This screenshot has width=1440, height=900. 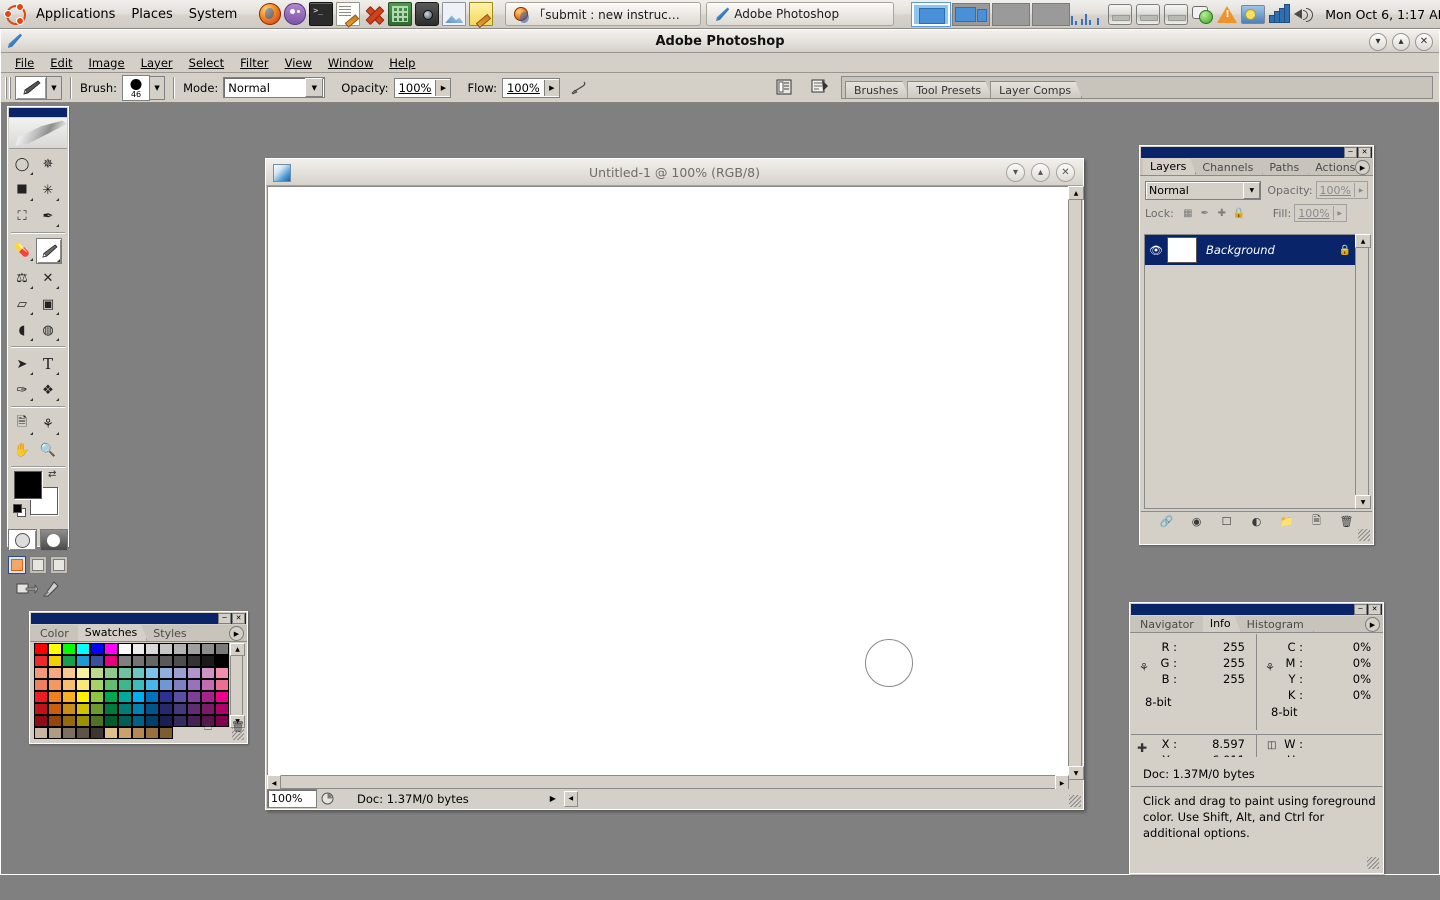 I want to click on toolbox-titlebar, so click(x=38, y=112).